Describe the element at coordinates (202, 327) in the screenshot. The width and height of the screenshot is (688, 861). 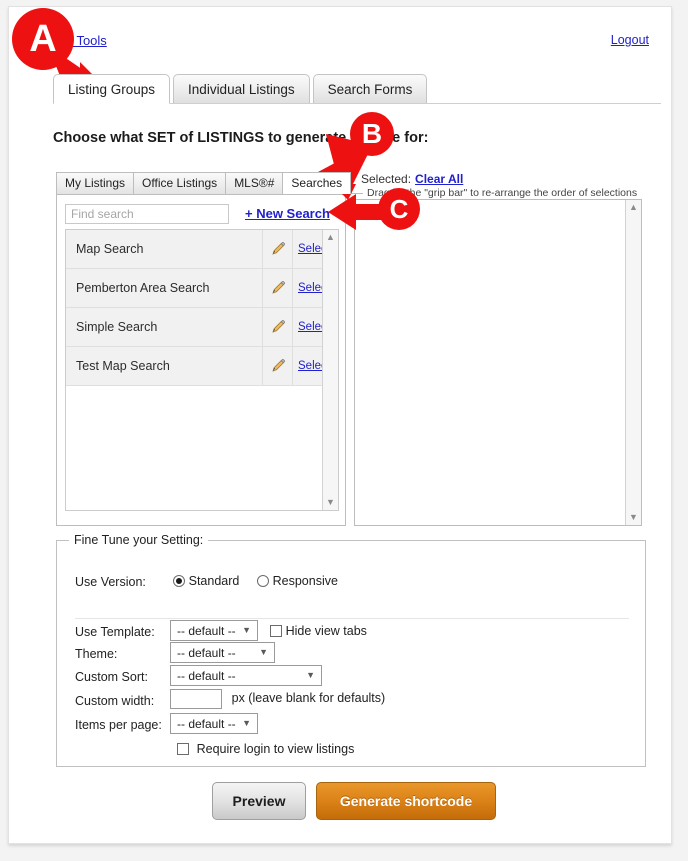
I see `search-list-item: Simple Search Select »` at that location.